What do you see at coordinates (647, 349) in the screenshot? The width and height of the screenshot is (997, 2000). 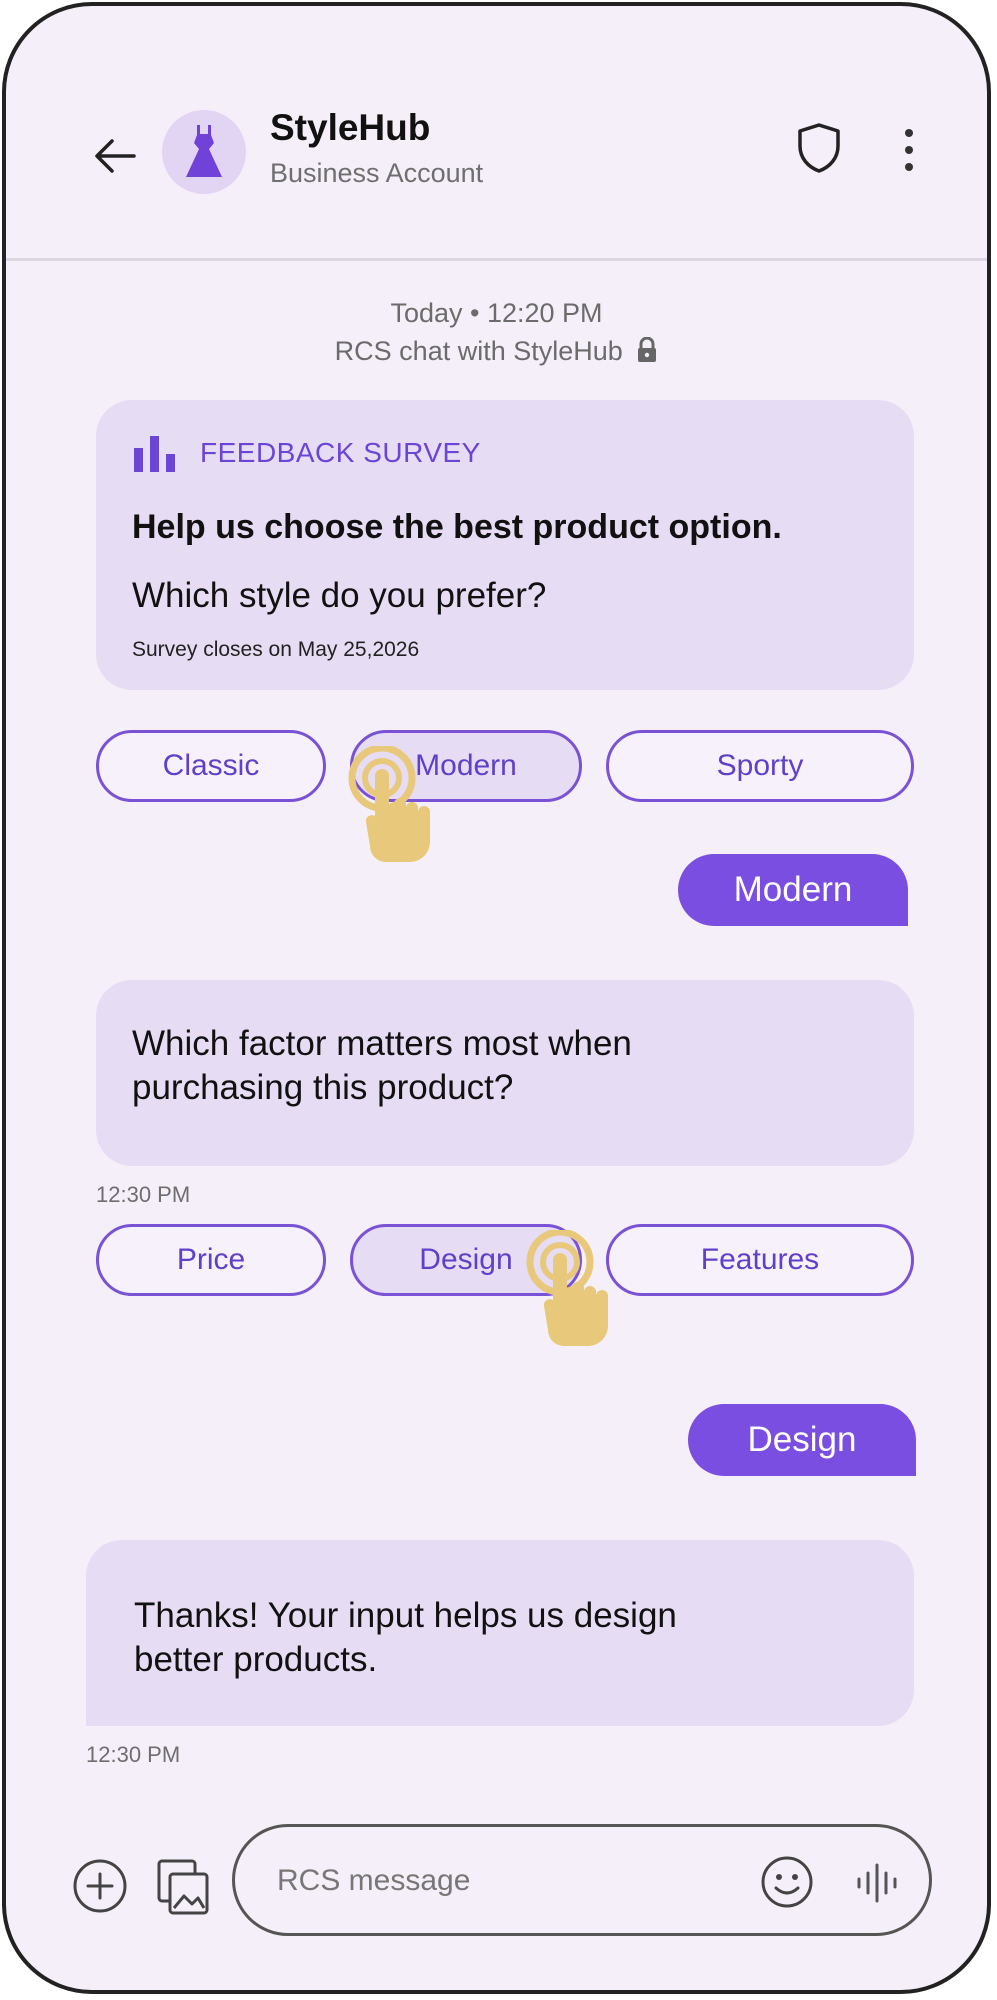 I see `lock-icon` at bounding box center [647, 349].